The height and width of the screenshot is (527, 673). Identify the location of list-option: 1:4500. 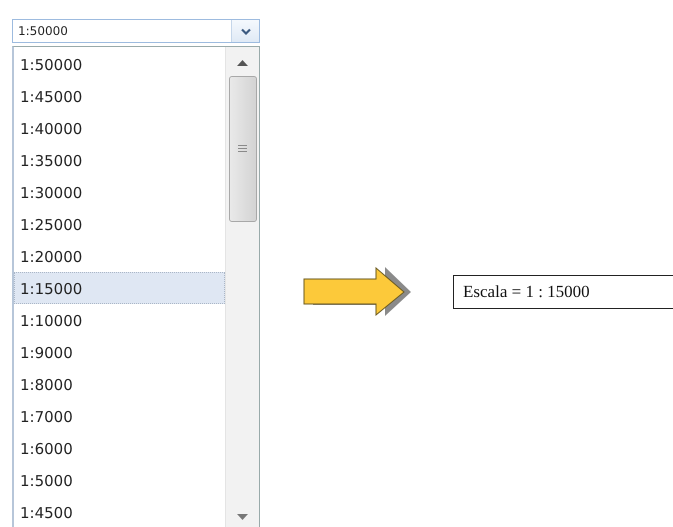
(119, 511).